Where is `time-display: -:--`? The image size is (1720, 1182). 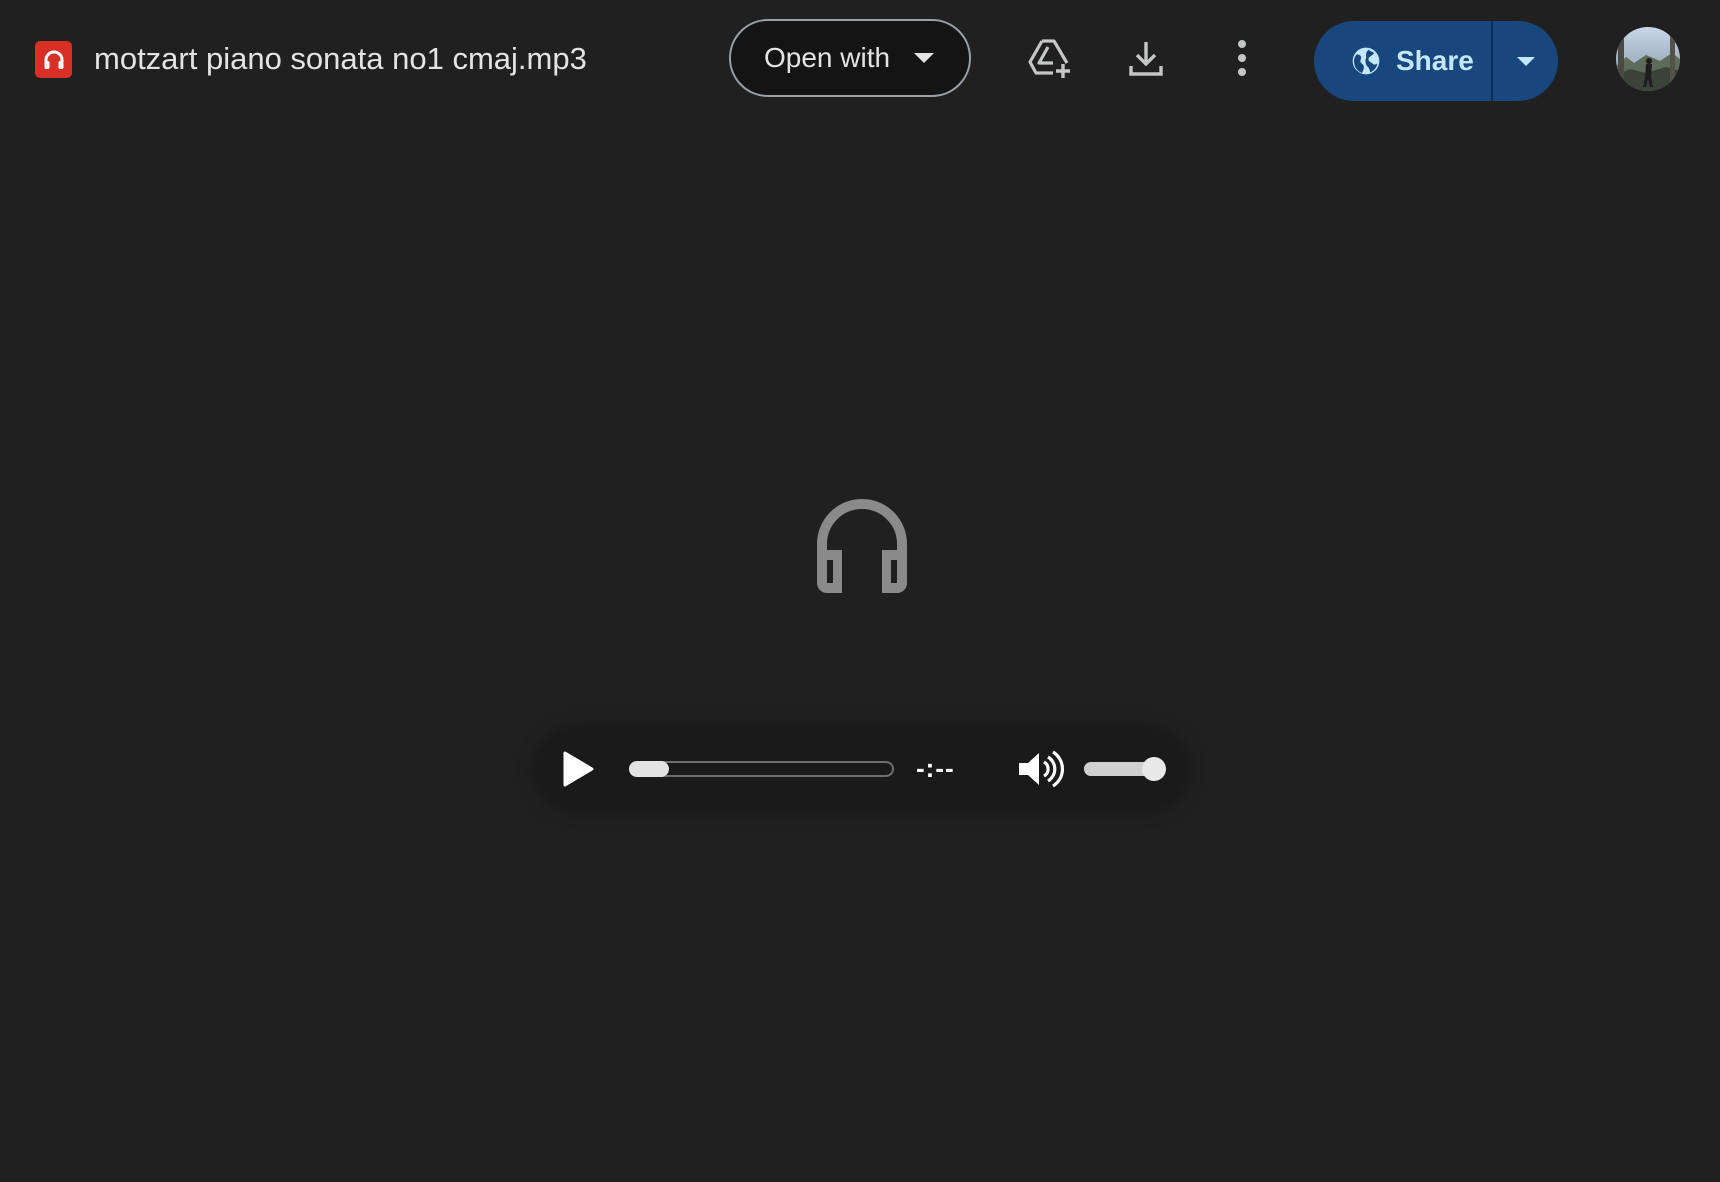 time-display: -:-- is located at coordinates (935, 768).